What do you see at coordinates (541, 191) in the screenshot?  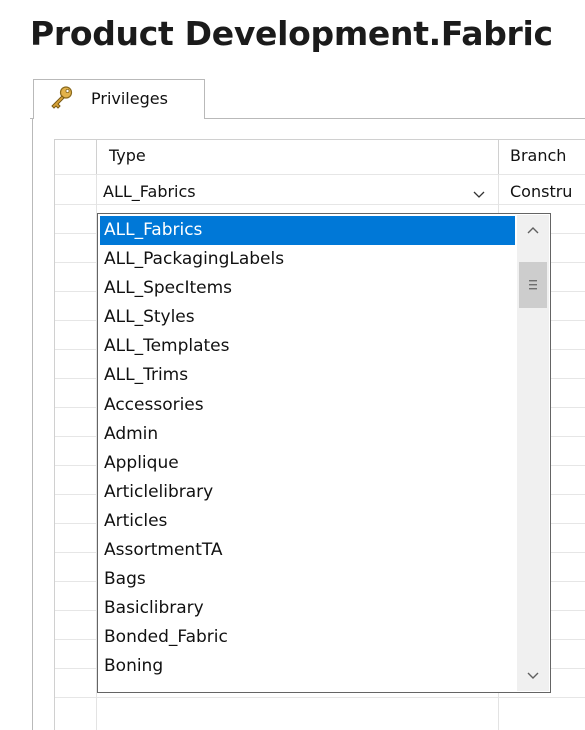 I see `branch-cell: Constru` at bounding box center [541, 191].